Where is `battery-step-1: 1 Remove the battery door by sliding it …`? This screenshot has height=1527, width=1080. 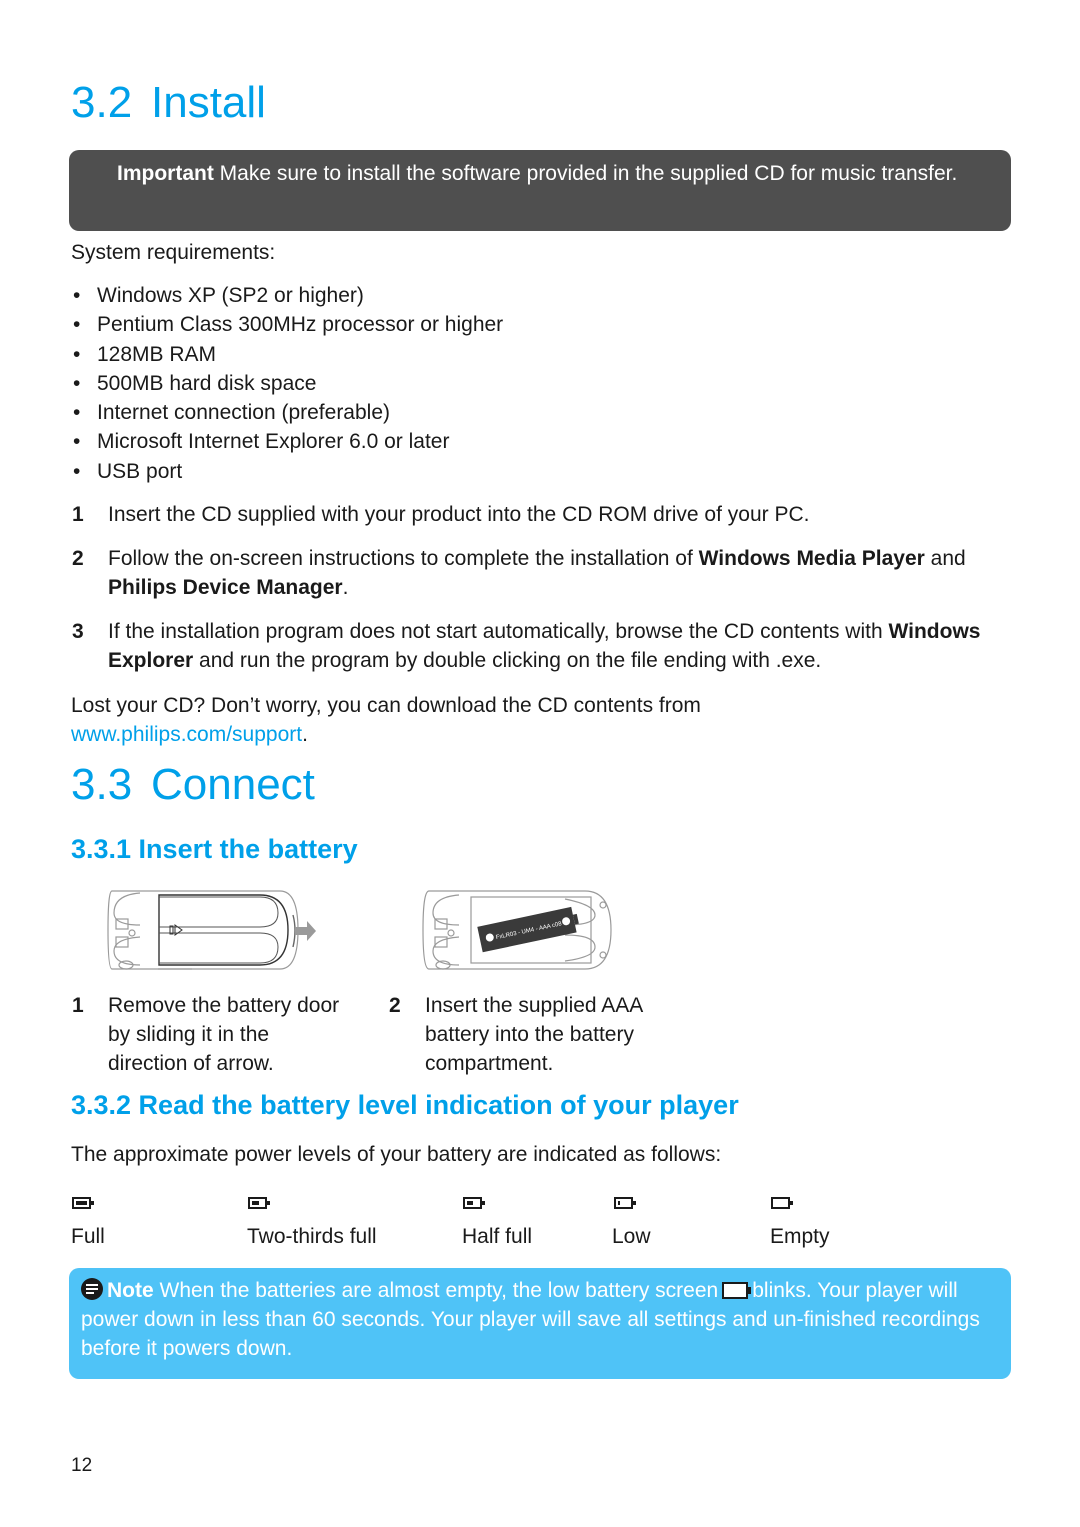
battery-step-1: 1 Remove the battery door by sliding it … is located at coordinates (227, 1036).